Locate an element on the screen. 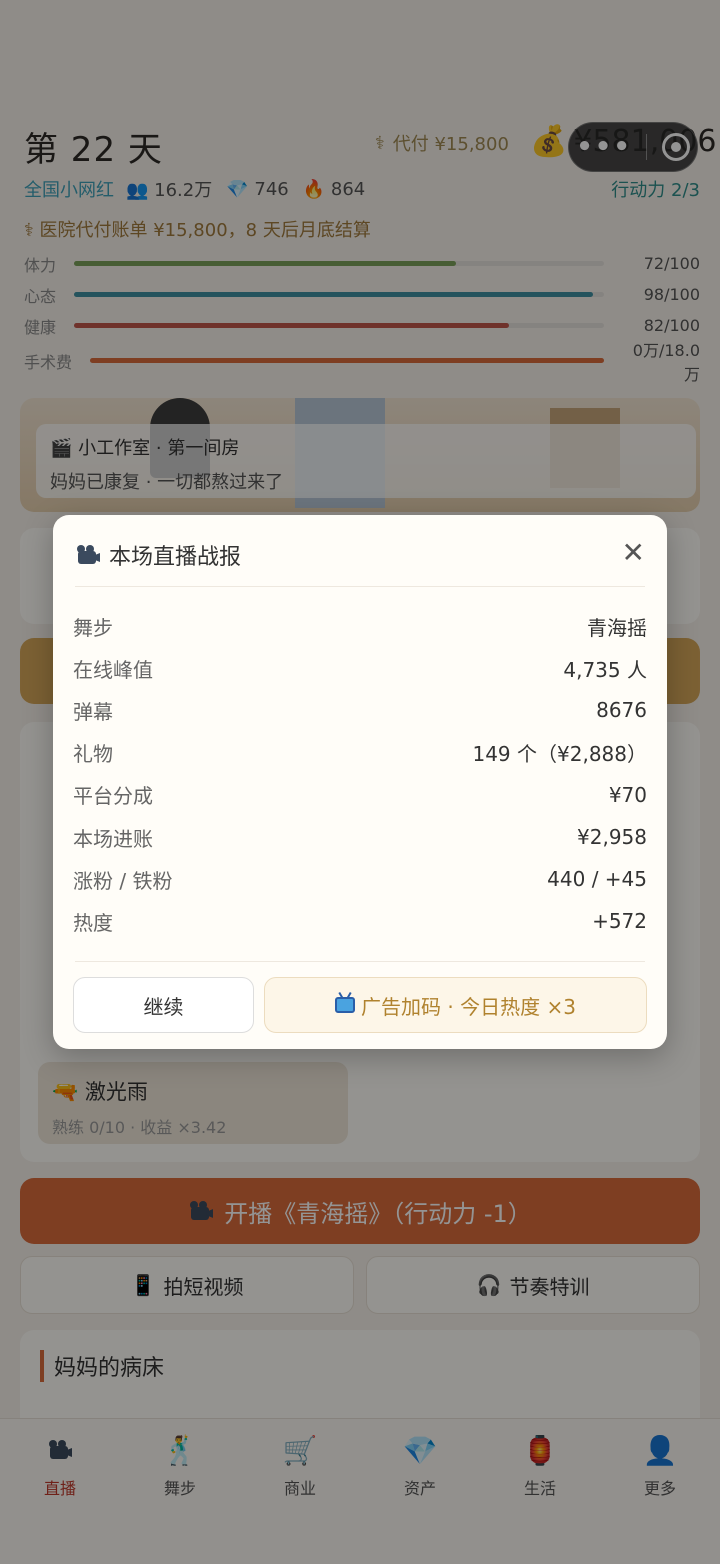  close-icon: ✕ is located at coordinates (633, 553).